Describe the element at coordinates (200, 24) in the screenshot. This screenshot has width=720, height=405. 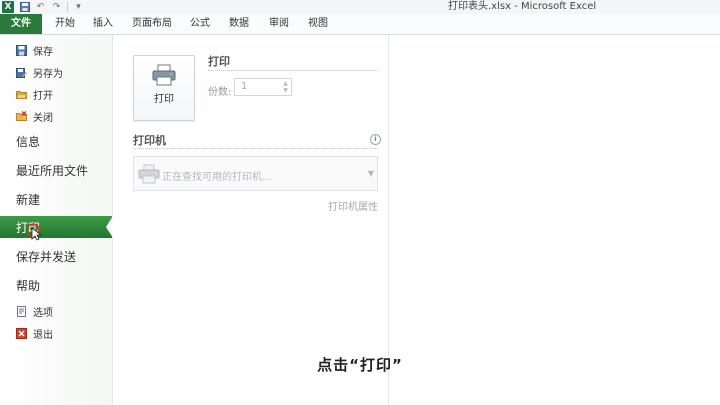
I see `tab-formulas: 公式` at that location.